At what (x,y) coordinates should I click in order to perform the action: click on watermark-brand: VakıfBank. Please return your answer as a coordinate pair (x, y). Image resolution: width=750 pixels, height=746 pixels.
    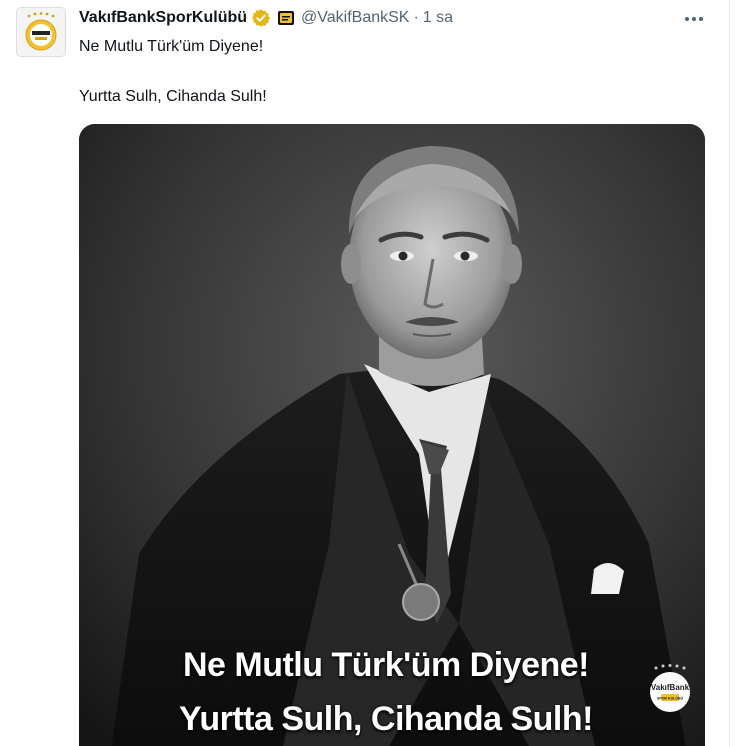
    Looking at the image, I should click on (670, 687).